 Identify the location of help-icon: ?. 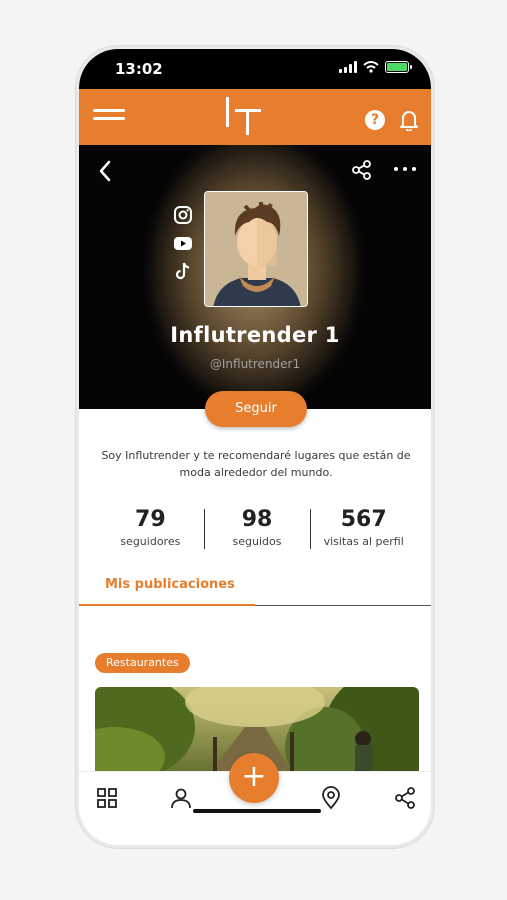
(375, 120).